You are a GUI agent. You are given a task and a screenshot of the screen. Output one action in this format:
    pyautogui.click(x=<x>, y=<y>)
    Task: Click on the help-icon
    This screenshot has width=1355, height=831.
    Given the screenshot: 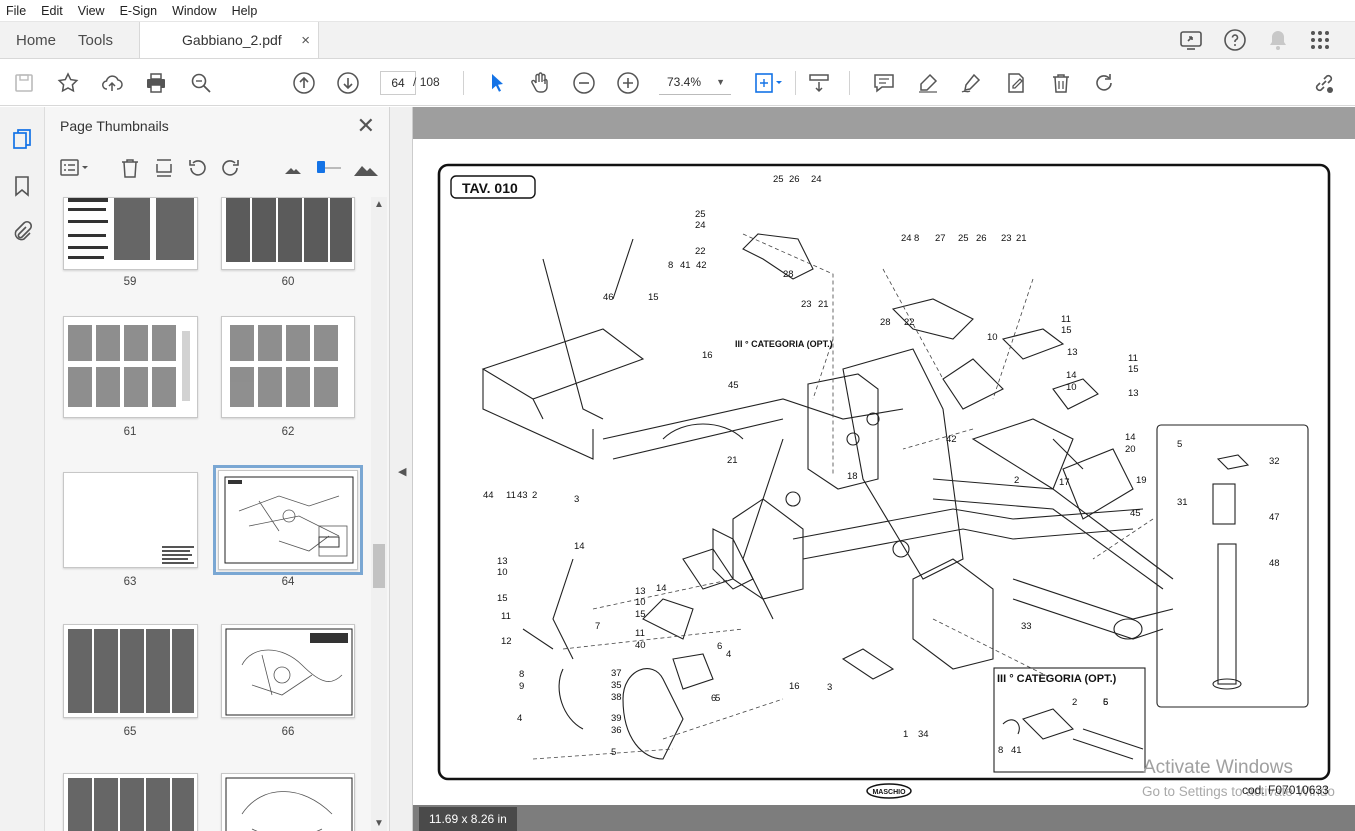 What is the action you would take?
    pyautogui.click(x=1235, y=40)
    